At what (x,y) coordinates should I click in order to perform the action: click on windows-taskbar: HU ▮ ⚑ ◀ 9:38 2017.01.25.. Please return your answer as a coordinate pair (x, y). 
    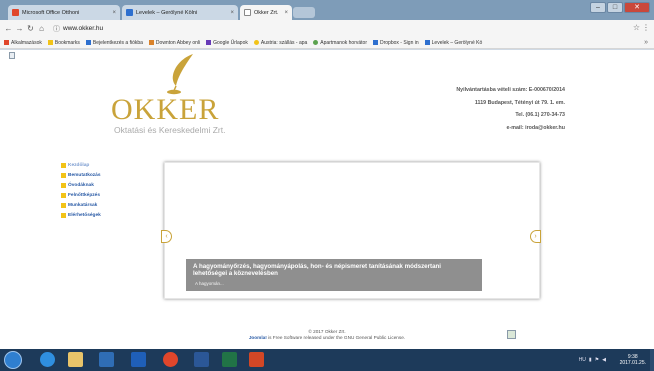
    Looking at the image, I should click on (327, 360).